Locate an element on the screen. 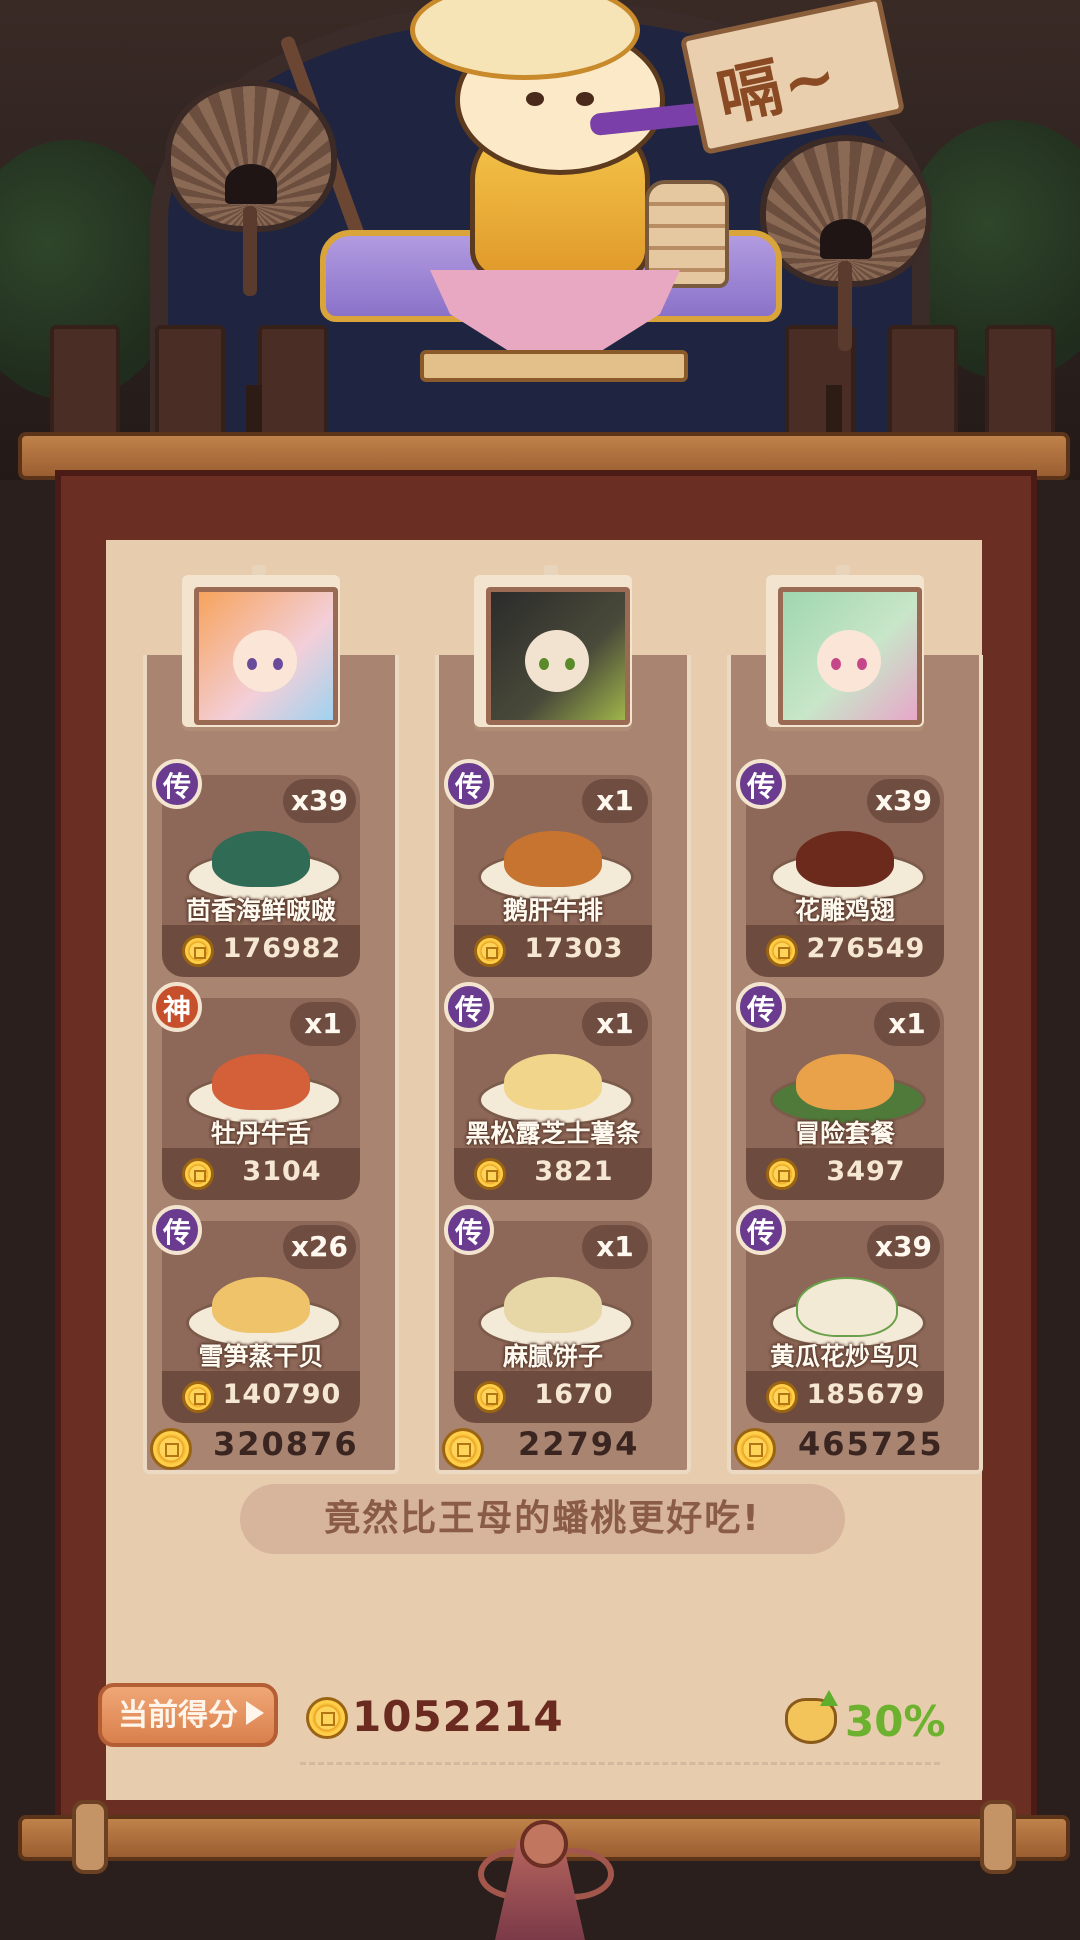  dish-value: 17303 is located at coordinates (574, 948).